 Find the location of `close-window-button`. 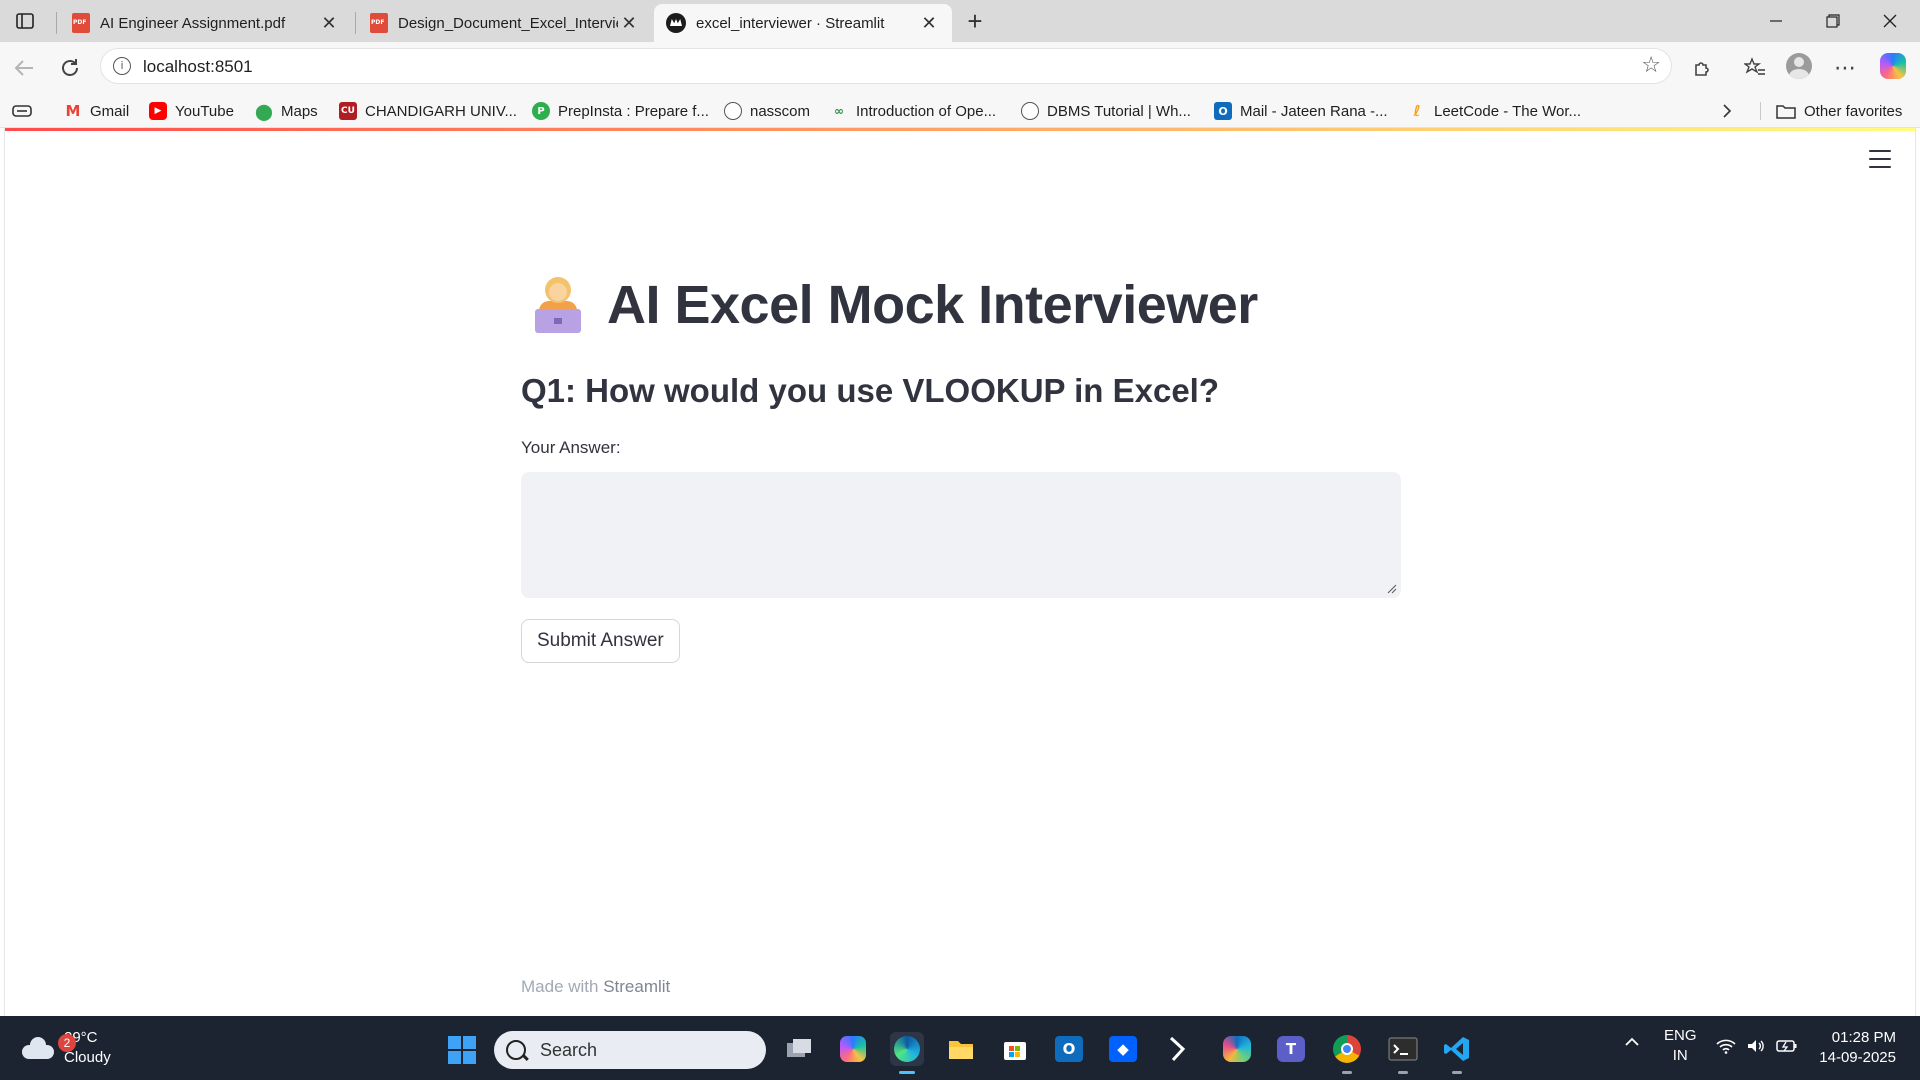

close-window-button is located at coordinates (1889, 21).